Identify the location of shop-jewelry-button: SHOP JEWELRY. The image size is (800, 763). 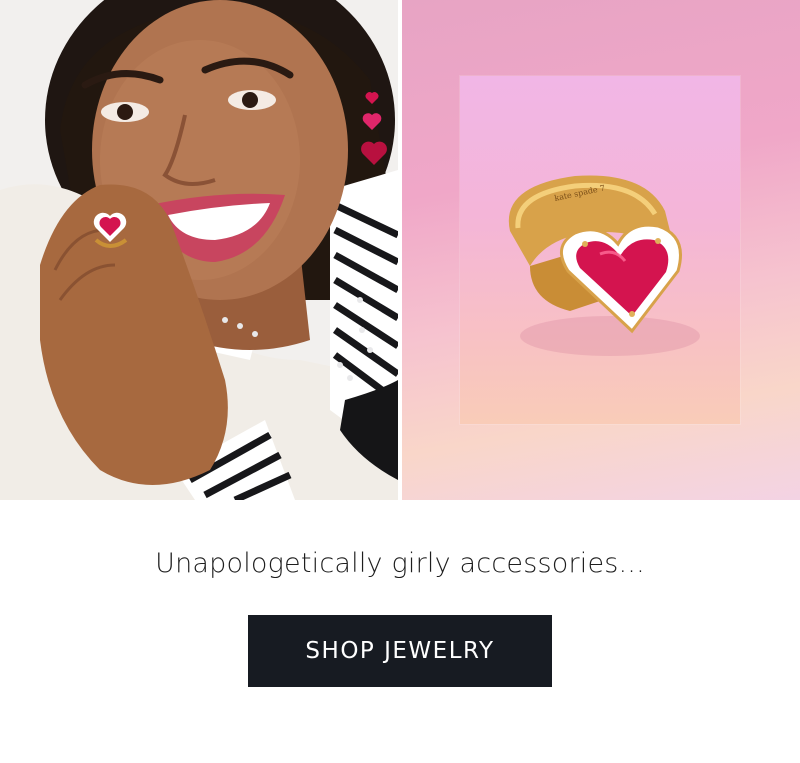
(400, 651).